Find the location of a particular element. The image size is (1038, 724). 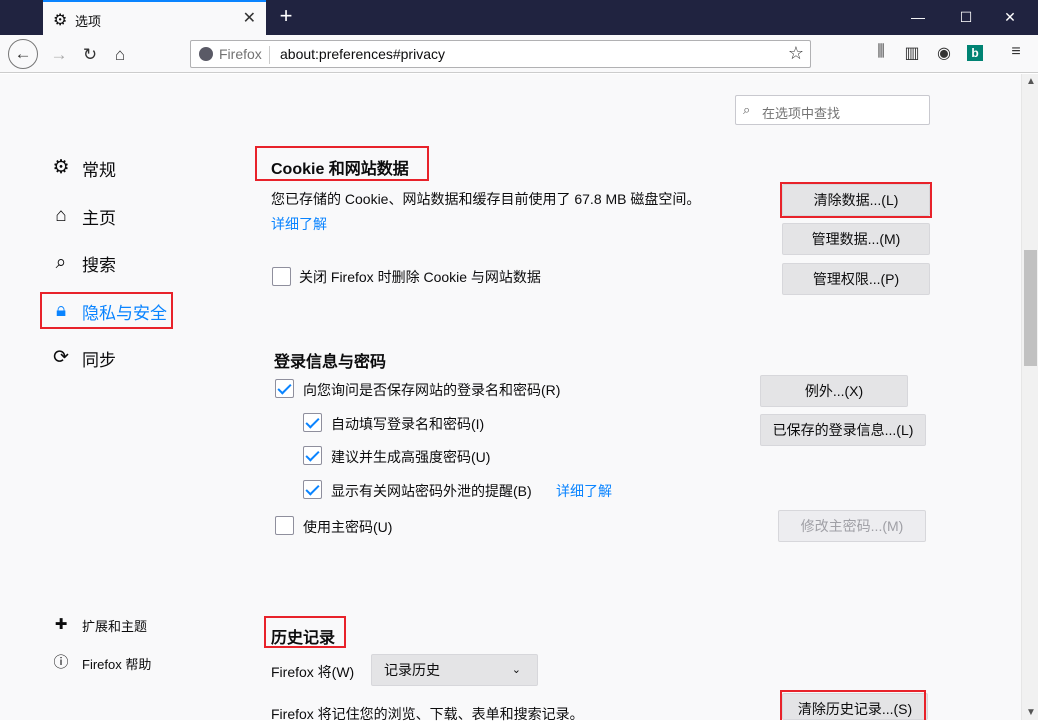

scroll-down-icon: ▼ is located at coordinates (1031, 712).